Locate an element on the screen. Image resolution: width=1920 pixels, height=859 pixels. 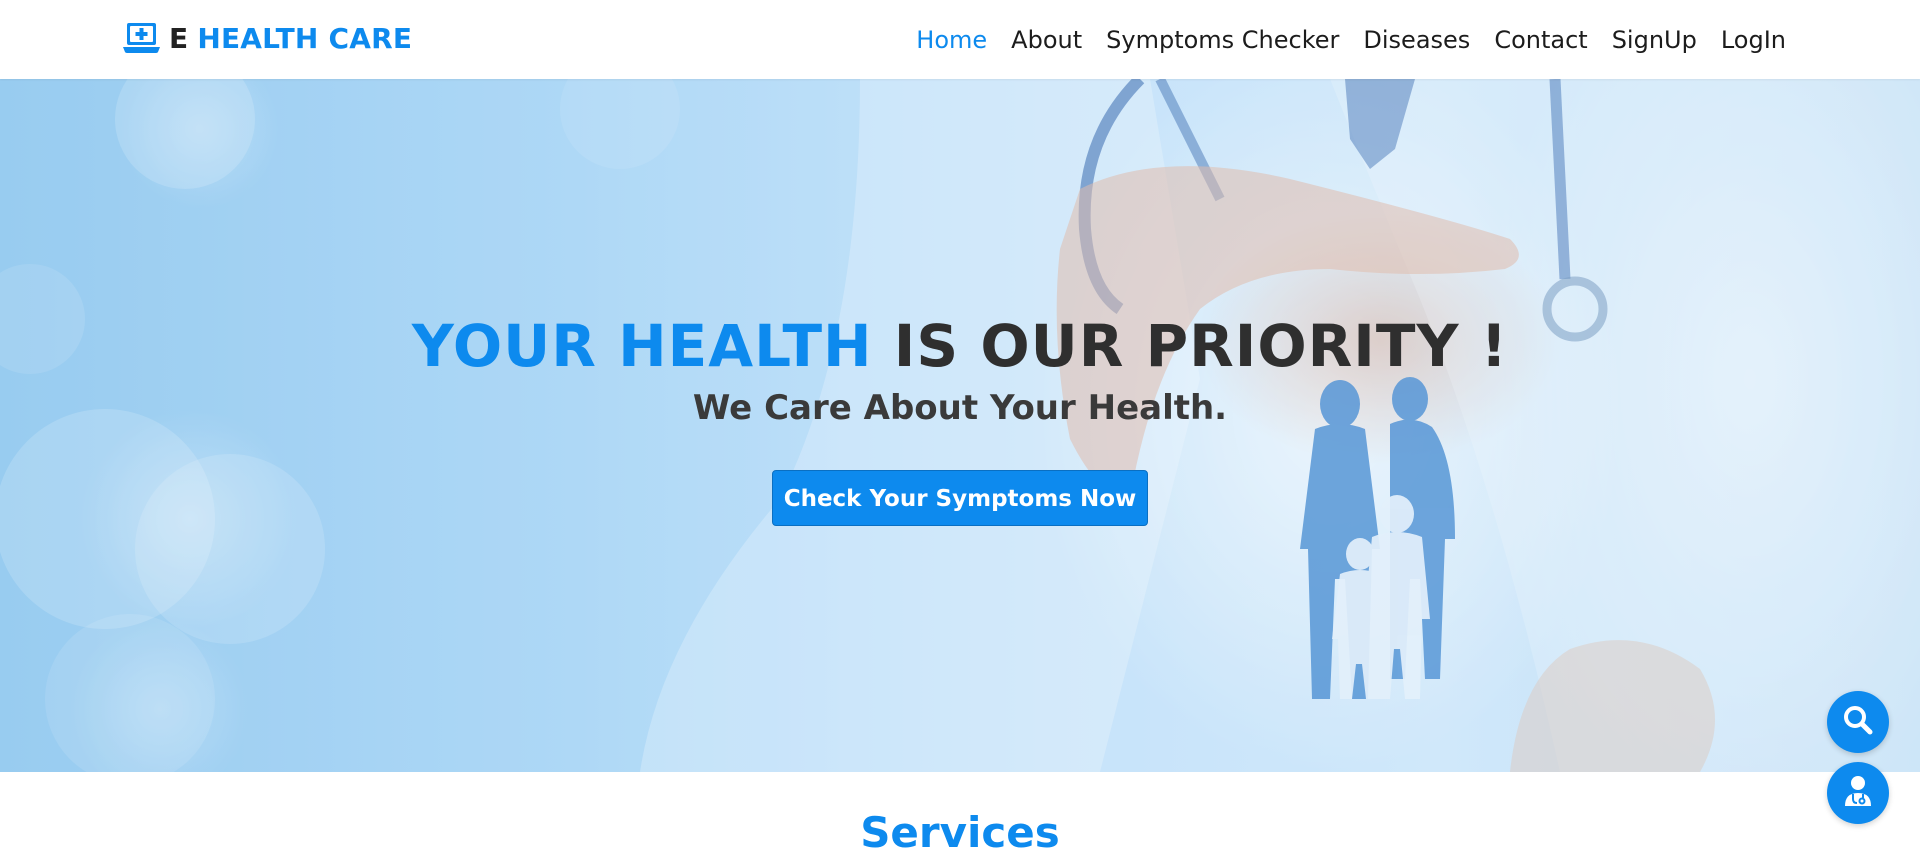
nav-item-symptoms-checker: Symptoms Checker is located at coordinates (1222, 40).